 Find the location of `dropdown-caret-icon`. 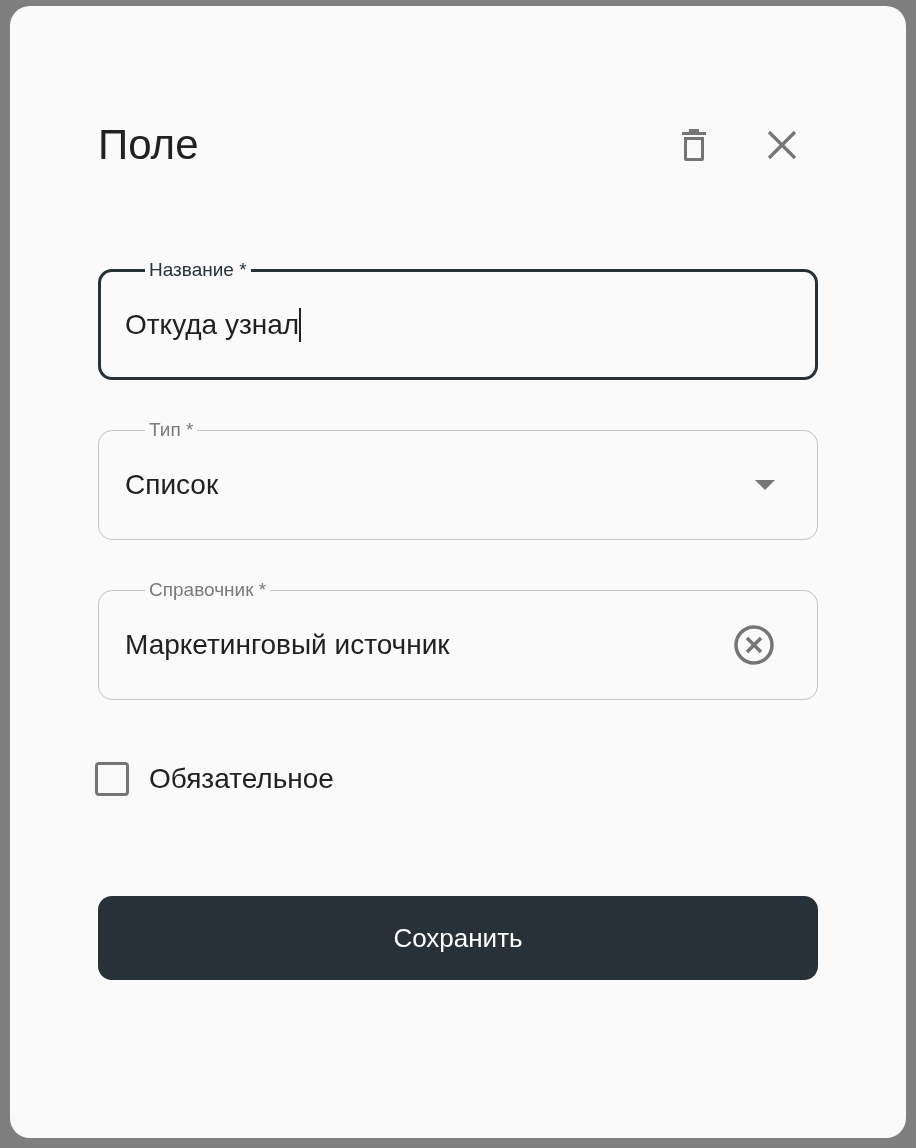

dropdown-caret-icon is located at coordinates (765, 485).